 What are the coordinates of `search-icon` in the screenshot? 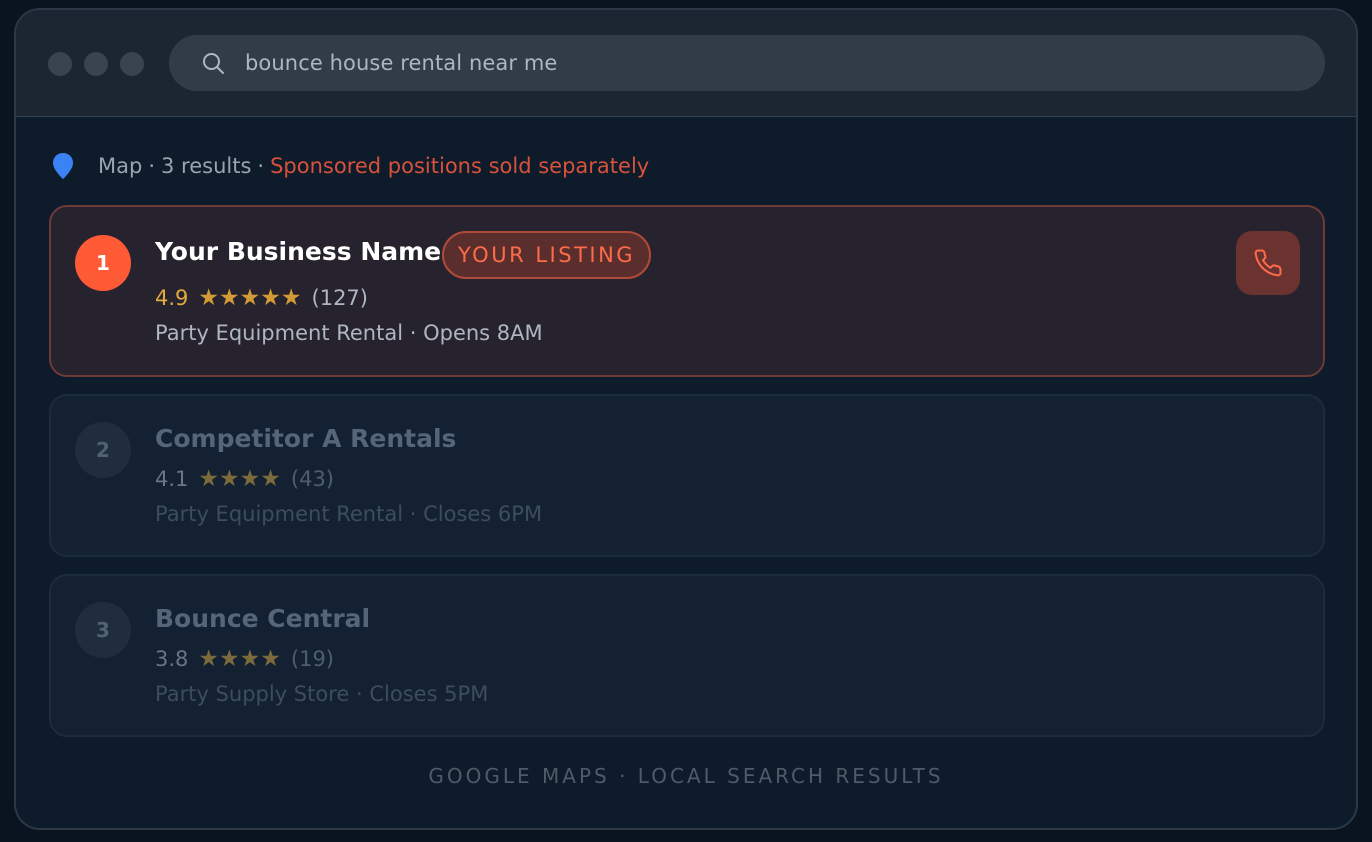 It's located at (213, 63).